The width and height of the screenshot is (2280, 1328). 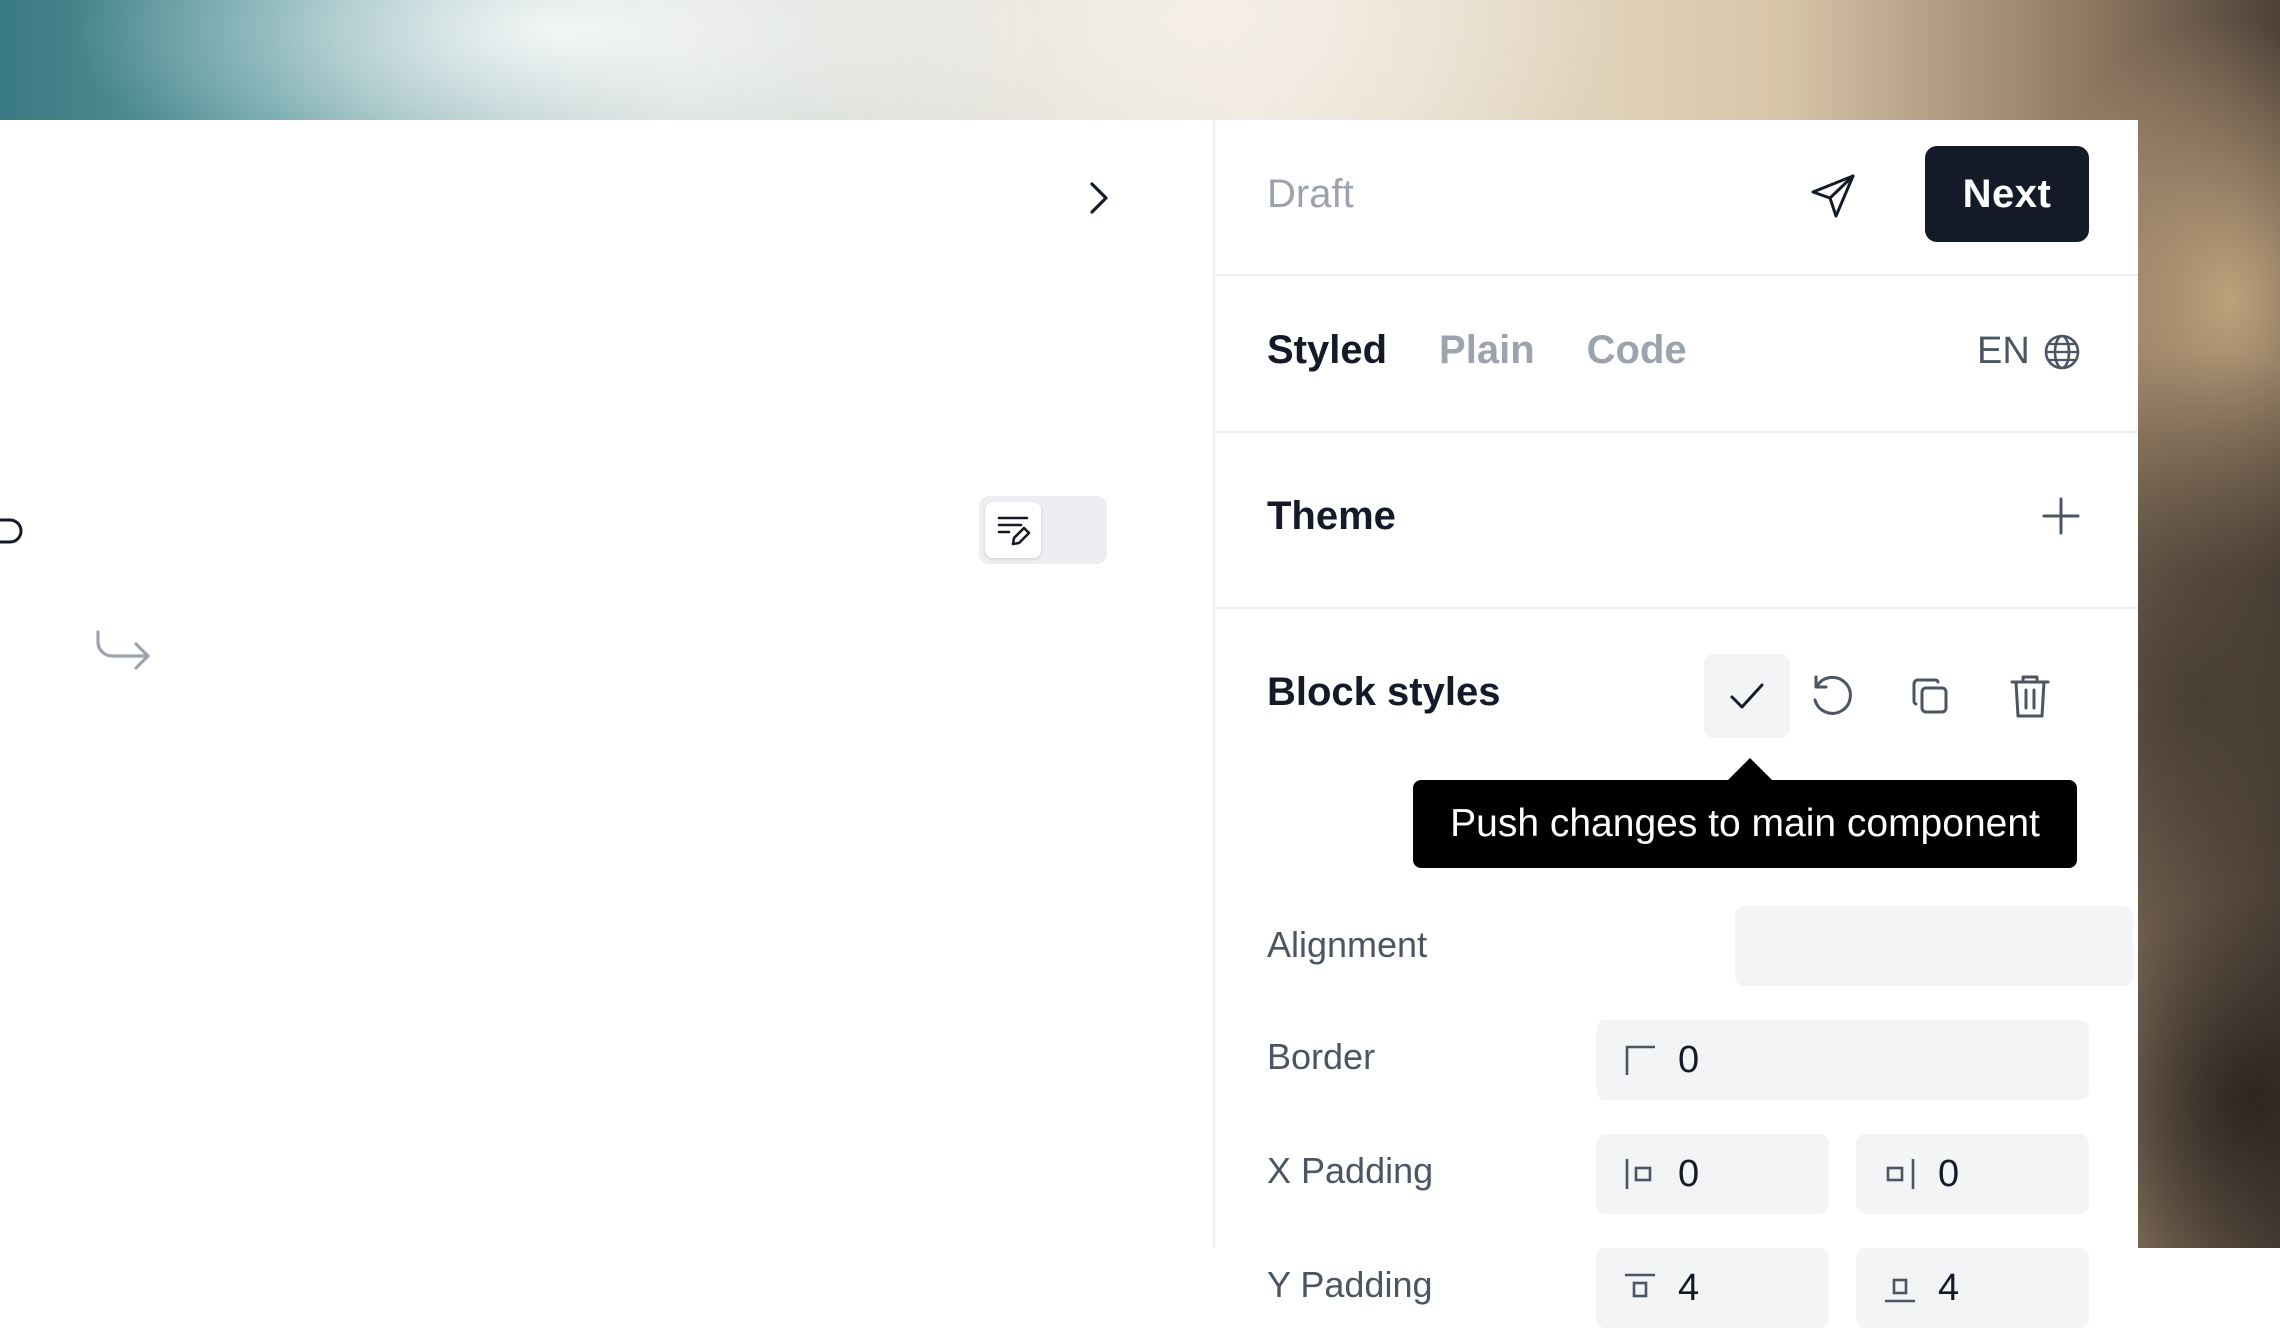 What do you see at coordinates (1833, 196) in the screenshot?
I see `send-icon` at bounding box center [1833, 196].